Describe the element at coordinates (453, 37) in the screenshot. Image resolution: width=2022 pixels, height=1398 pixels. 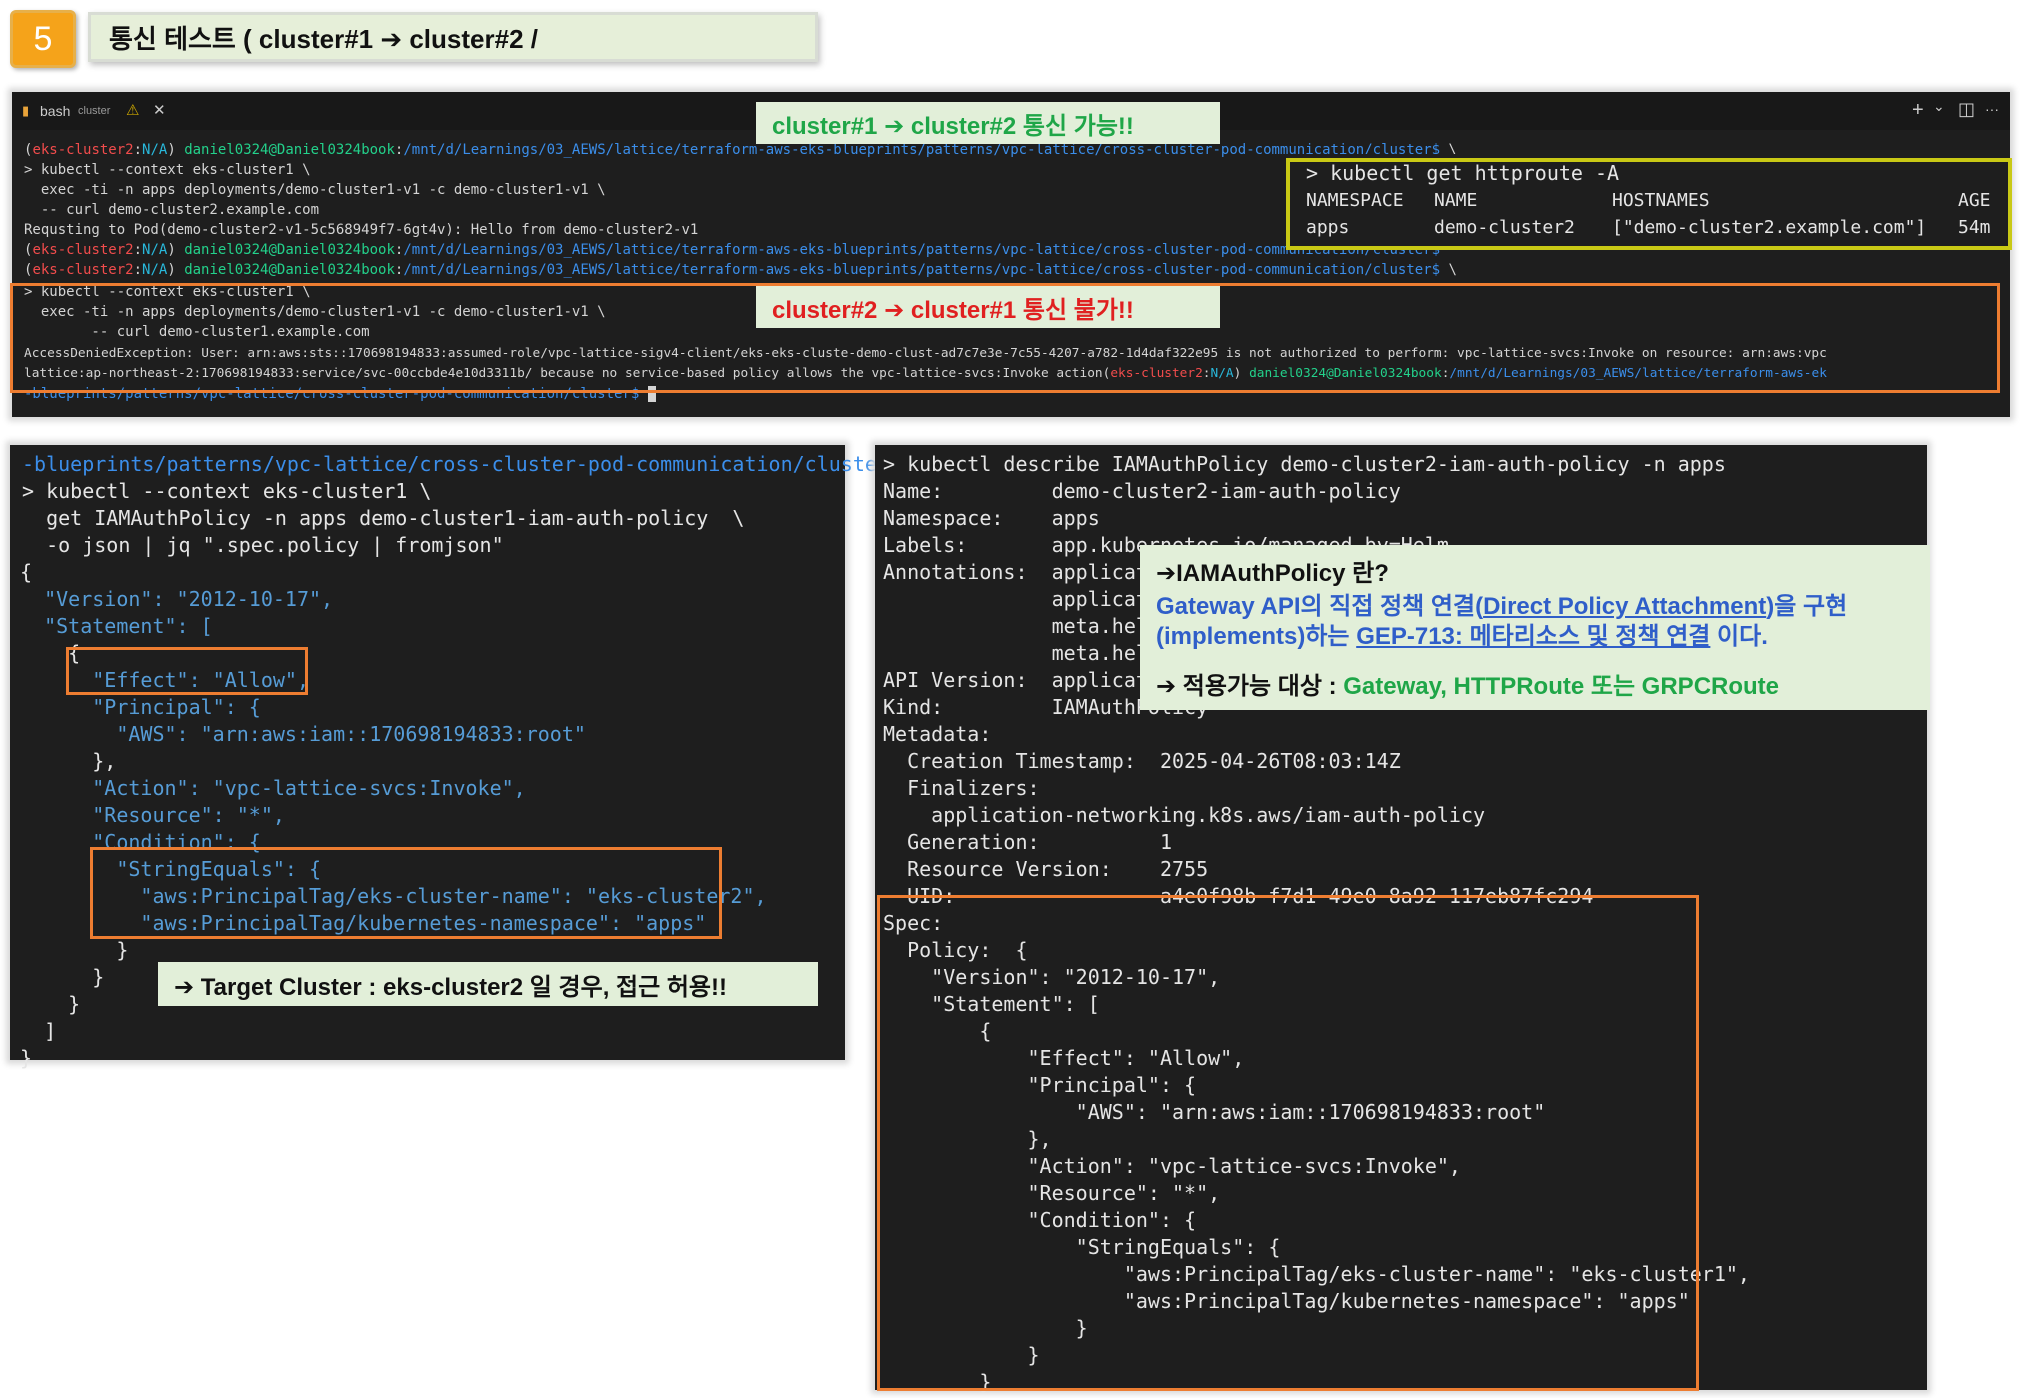
I see `step-title: 통신 테스트 ( cluster#1 ➔ cluster#2 /` at that location.